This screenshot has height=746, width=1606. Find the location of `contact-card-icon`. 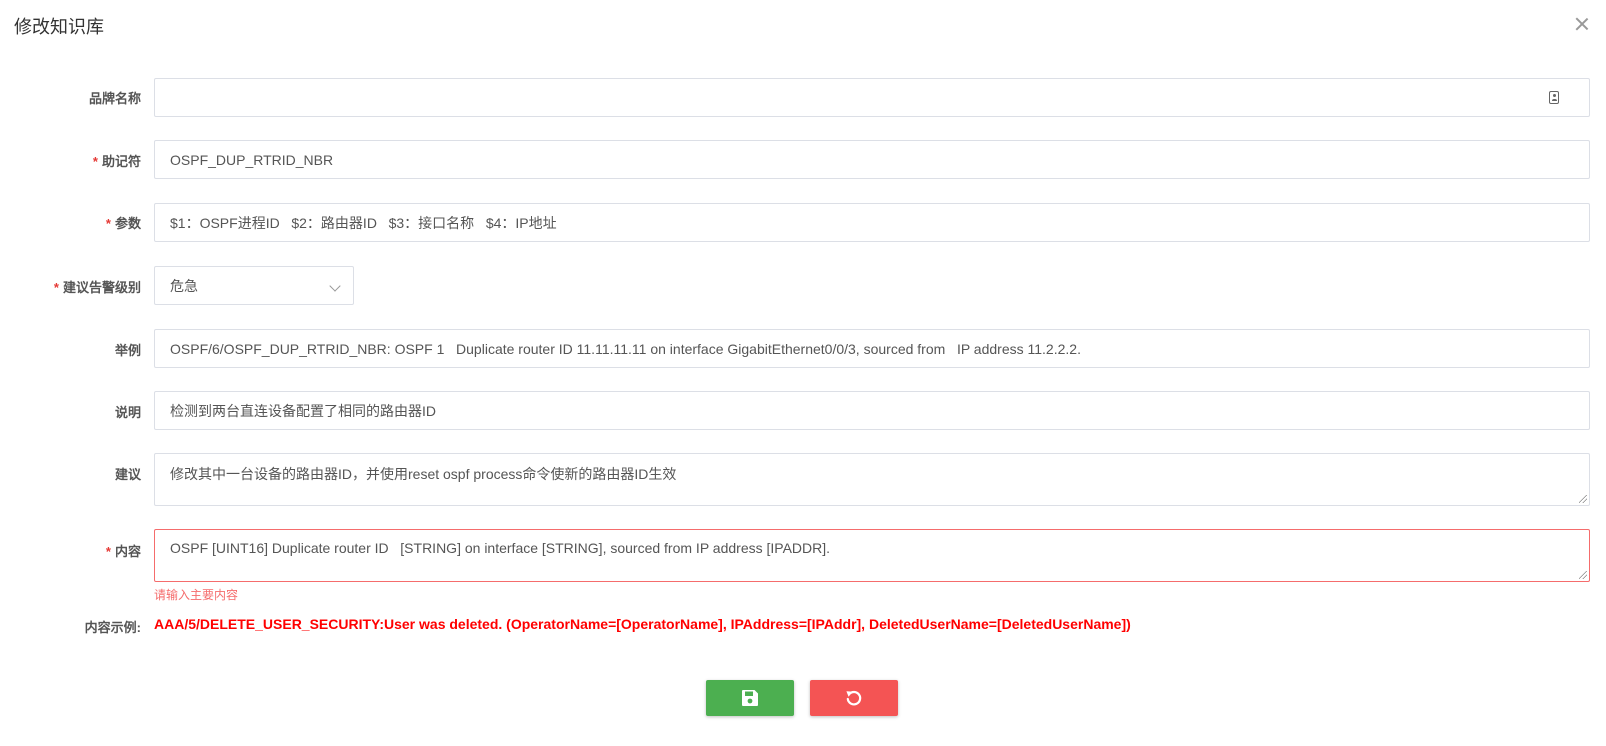

contact-card-icon is located at coordinates (1554, 97).